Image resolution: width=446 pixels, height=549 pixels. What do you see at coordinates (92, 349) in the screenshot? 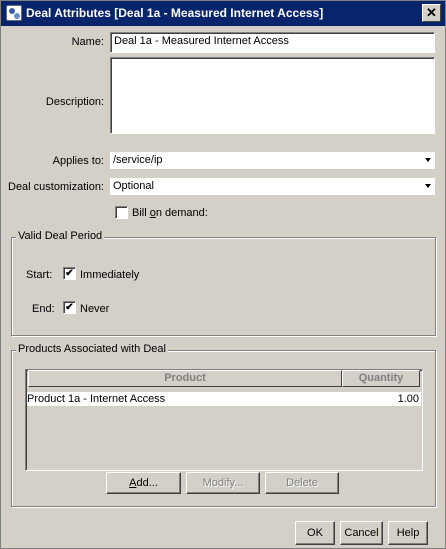
I see `products-group-title: Products Associated with Deal` at bounding box center [92, 349].